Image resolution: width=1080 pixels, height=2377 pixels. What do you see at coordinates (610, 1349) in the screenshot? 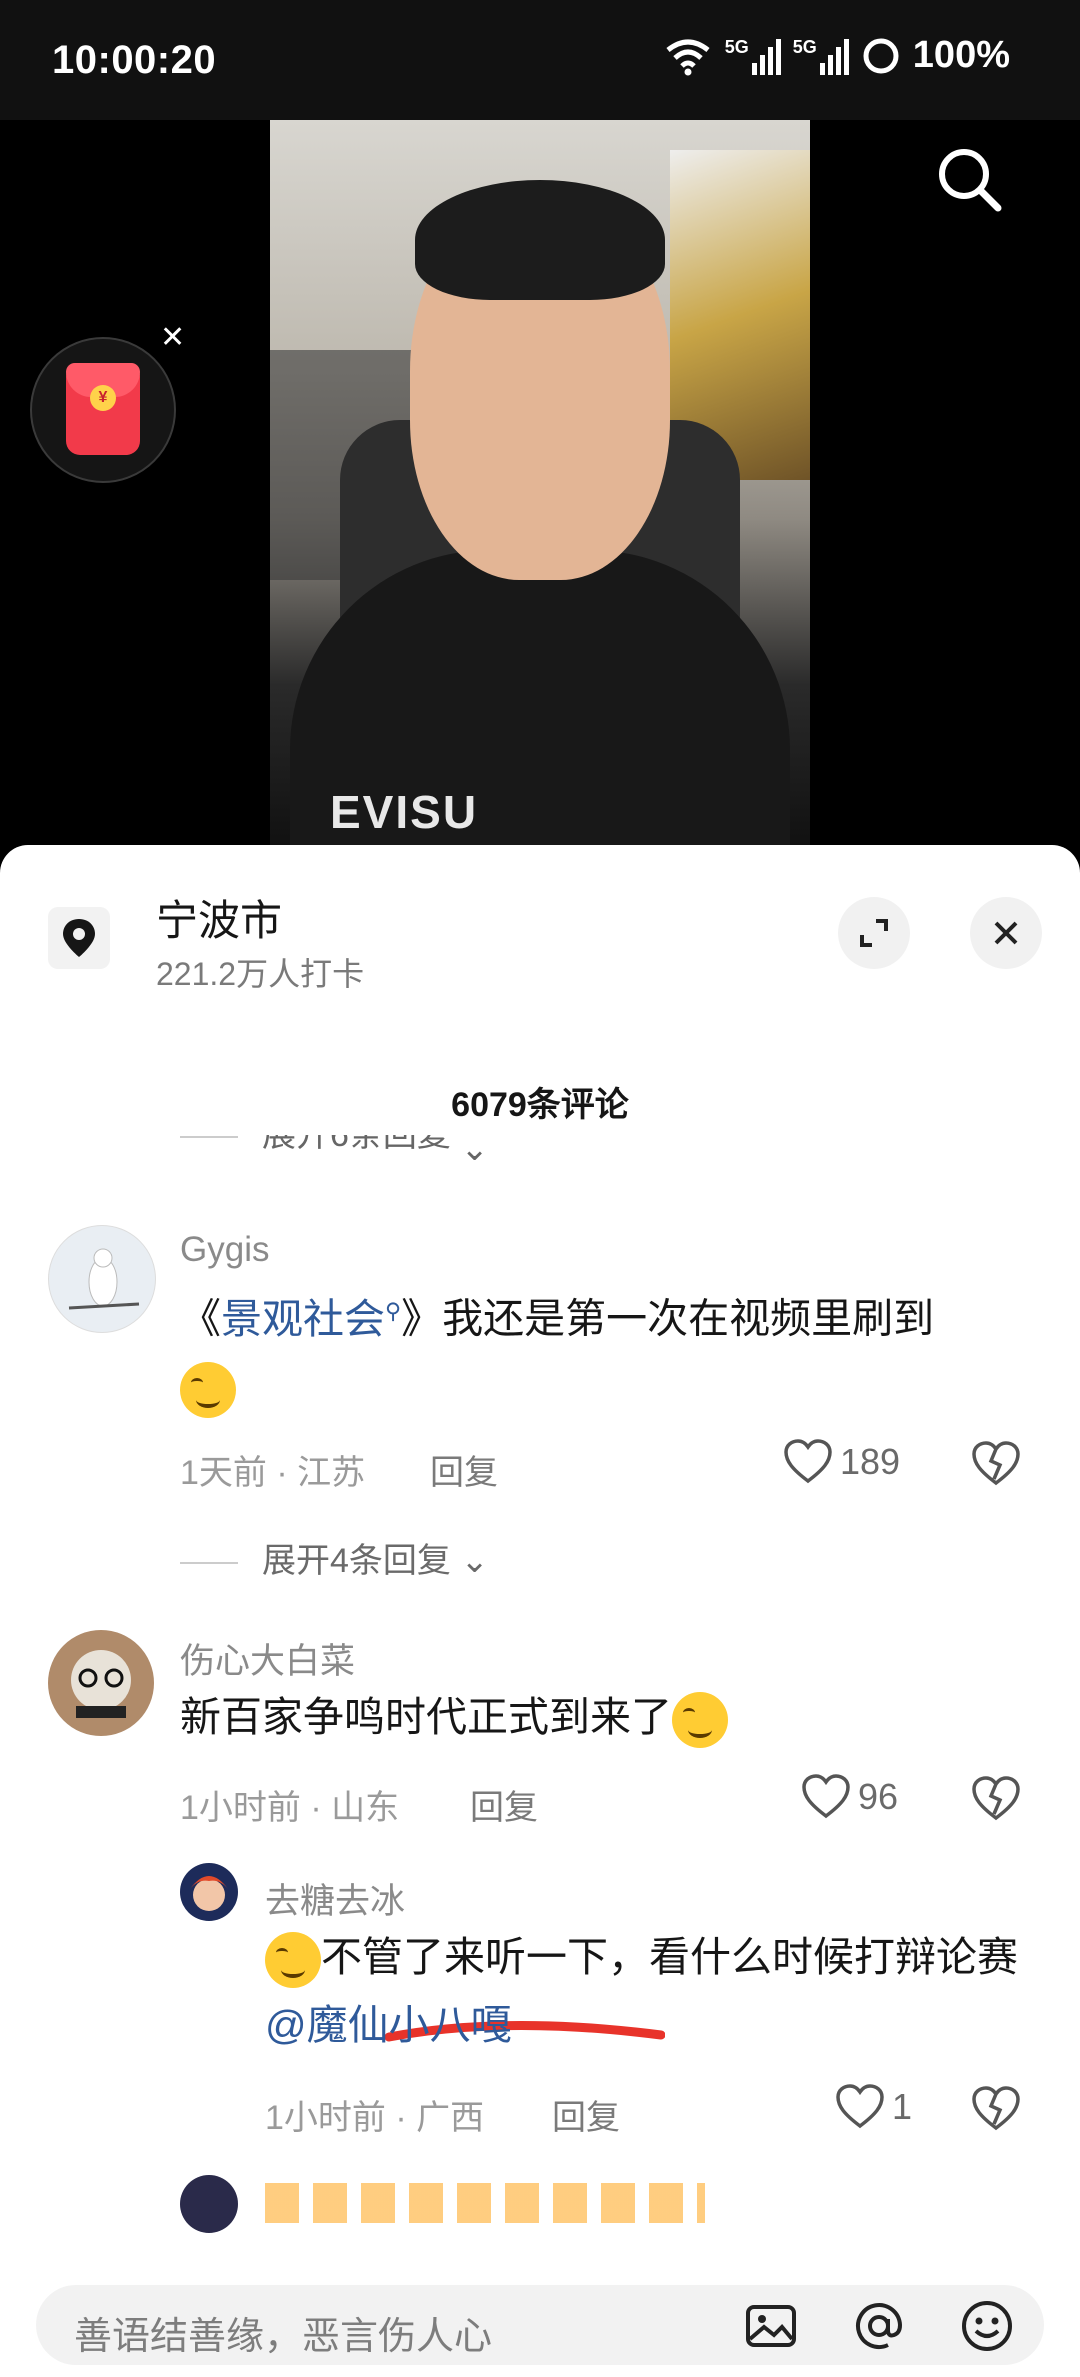
I see `comment-text: 《景观社会⚲》我还是第一次在视频里刷到` at bounding box center [610, 1349].